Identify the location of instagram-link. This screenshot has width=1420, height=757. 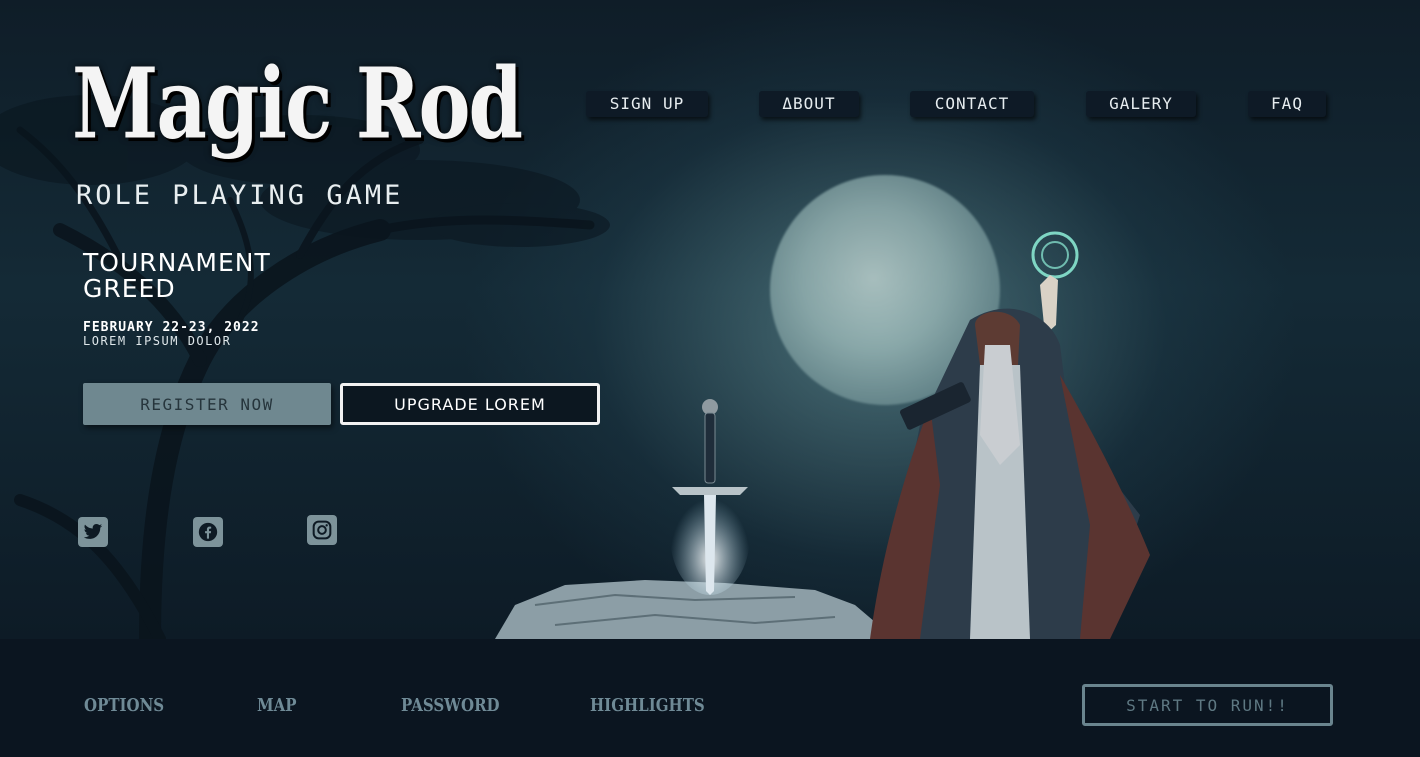
(322, 530).